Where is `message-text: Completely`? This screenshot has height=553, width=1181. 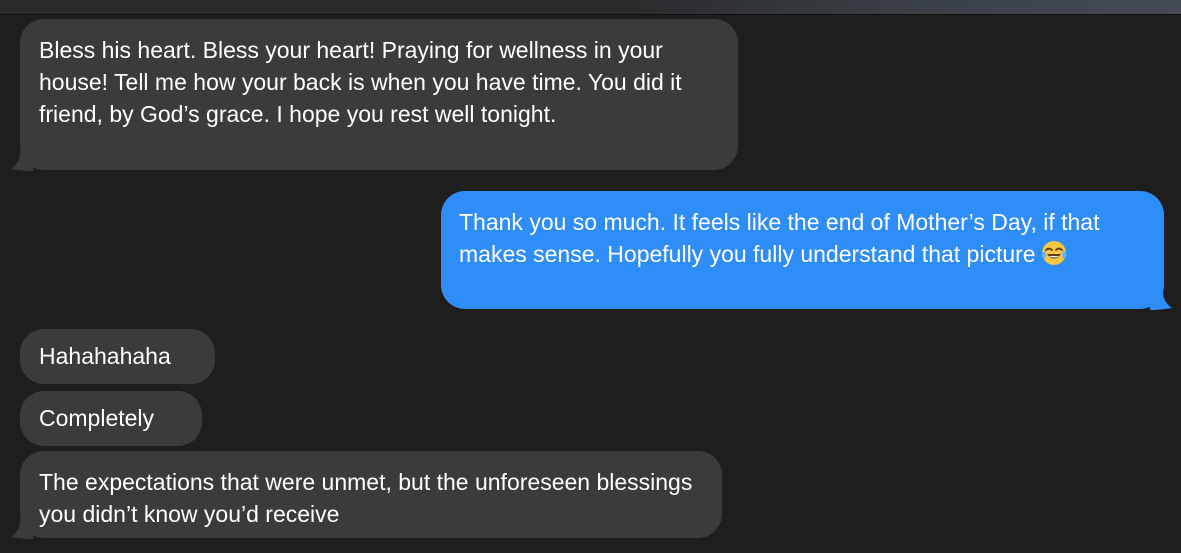 message-text: Completely is located at coordinates (97, 418).